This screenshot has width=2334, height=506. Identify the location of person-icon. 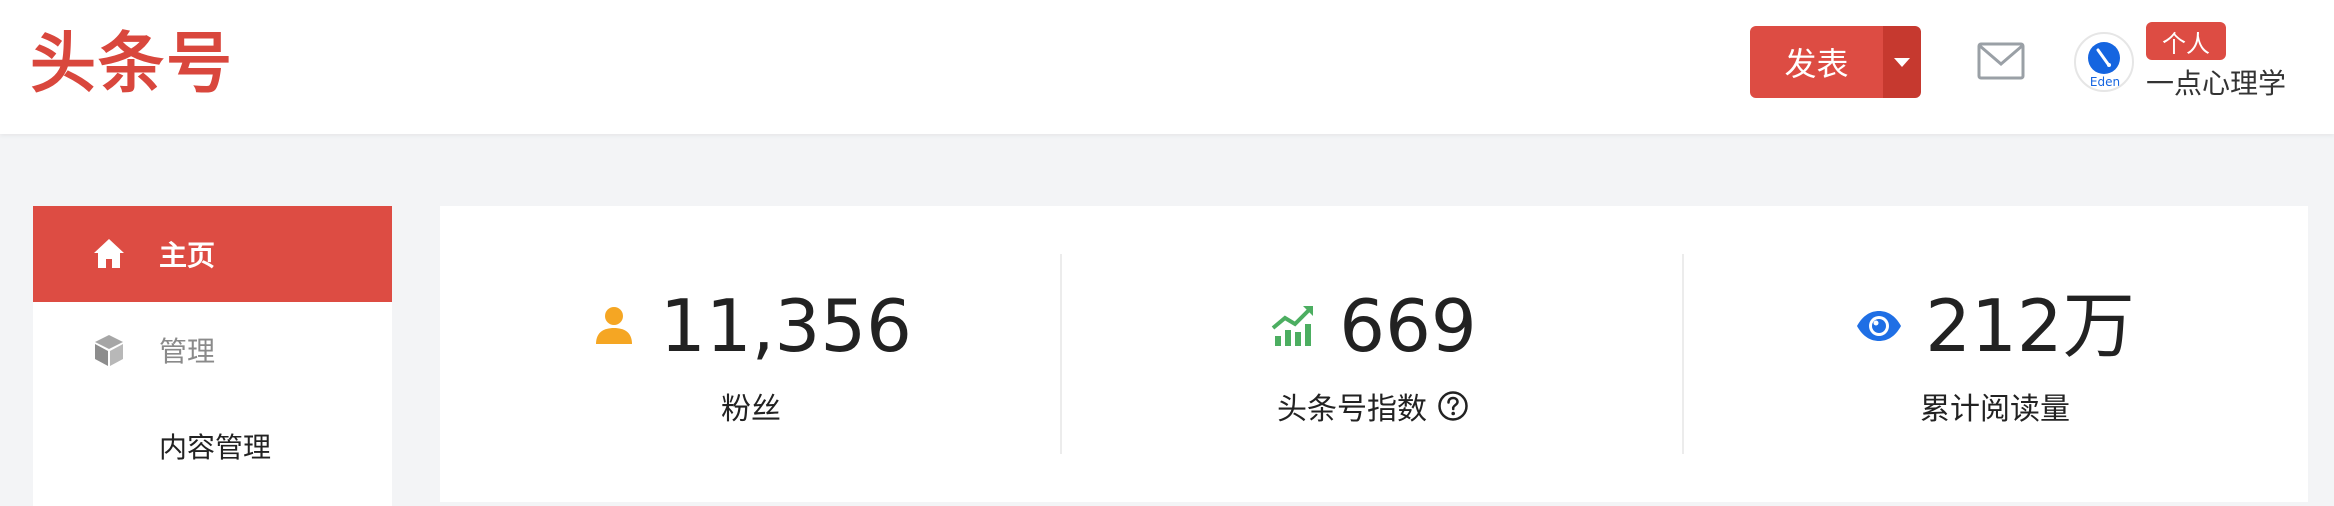
(614, 325).